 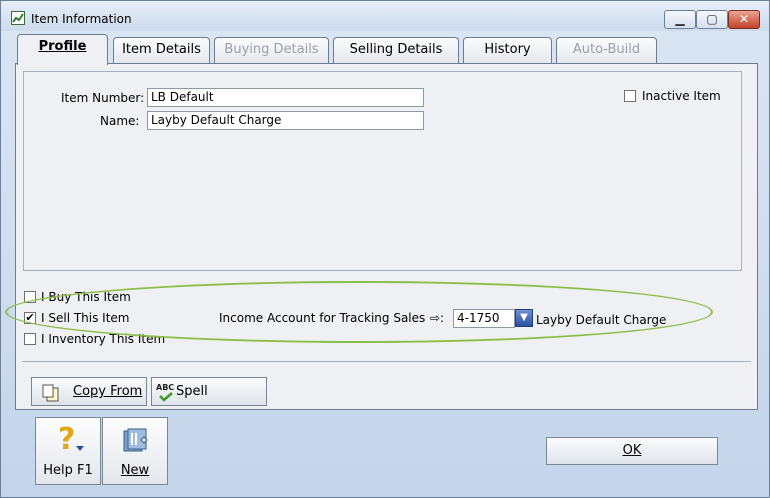 I want to click on tab-buying-details: Buying Details, so click(x=271, y=50).